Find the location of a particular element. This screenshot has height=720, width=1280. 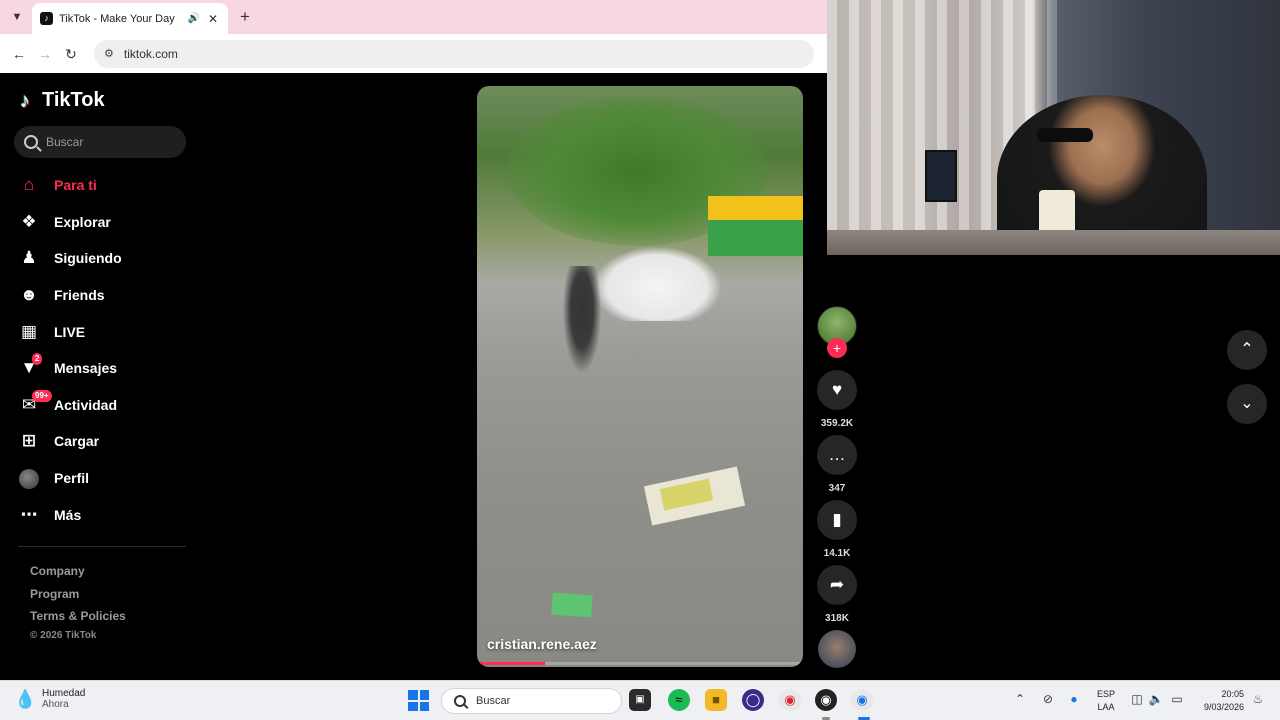

webcam-monitor is located at coordinates (941, 176).